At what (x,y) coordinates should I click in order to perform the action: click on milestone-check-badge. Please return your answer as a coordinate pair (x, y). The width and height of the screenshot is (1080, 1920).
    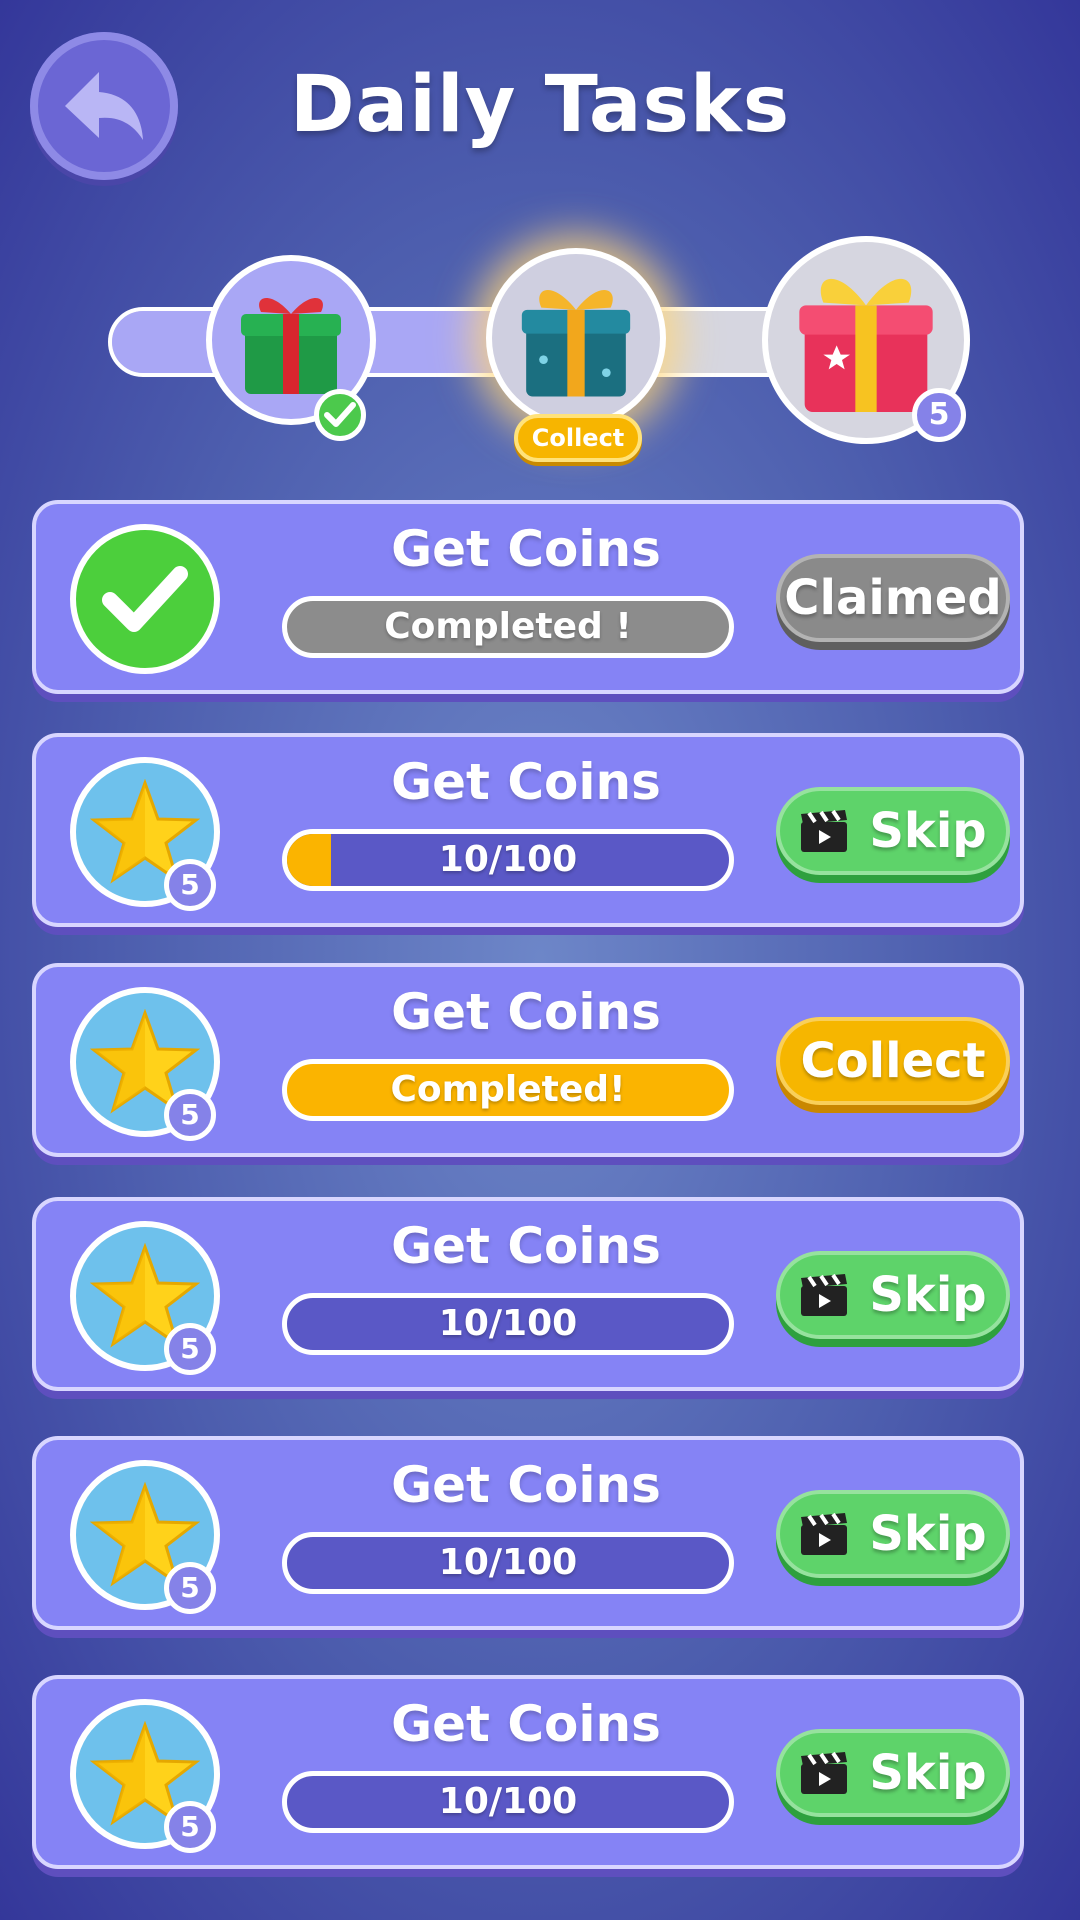
    Looking at the image, I should click on (340, 415).